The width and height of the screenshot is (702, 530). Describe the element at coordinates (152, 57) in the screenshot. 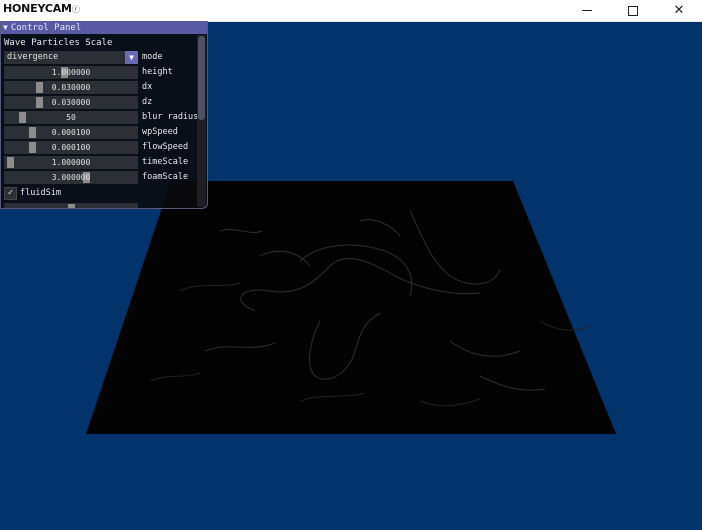

I see `mode-label: mode` at that location.